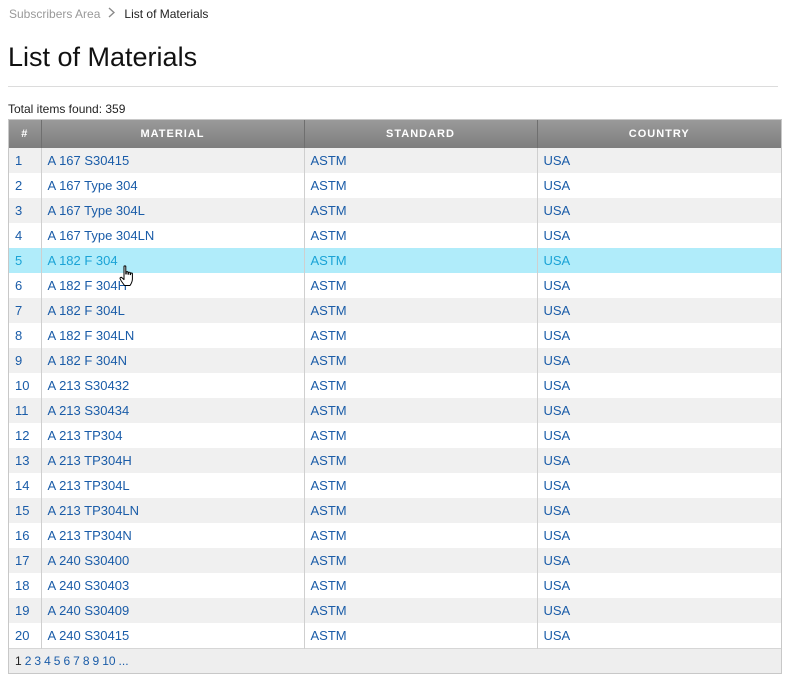 The width and height of the screenshot is (790, 683). Describe the element at coordinates (395, 310) in the screenshot. I see `table-row: 7 A 182 F 304L ASTM USA` at that location.